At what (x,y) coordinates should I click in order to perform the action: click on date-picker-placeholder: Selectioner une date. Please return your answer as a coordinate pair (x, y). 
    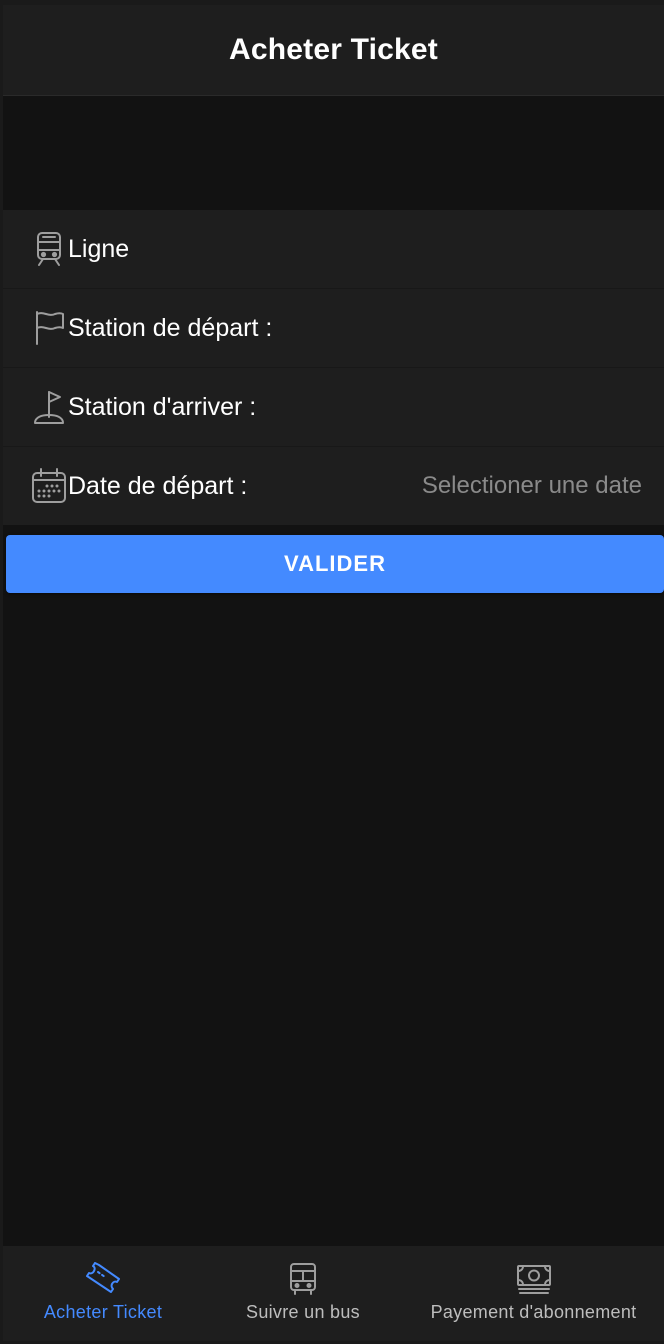
    Looking at the image, I should click on (532, 486).